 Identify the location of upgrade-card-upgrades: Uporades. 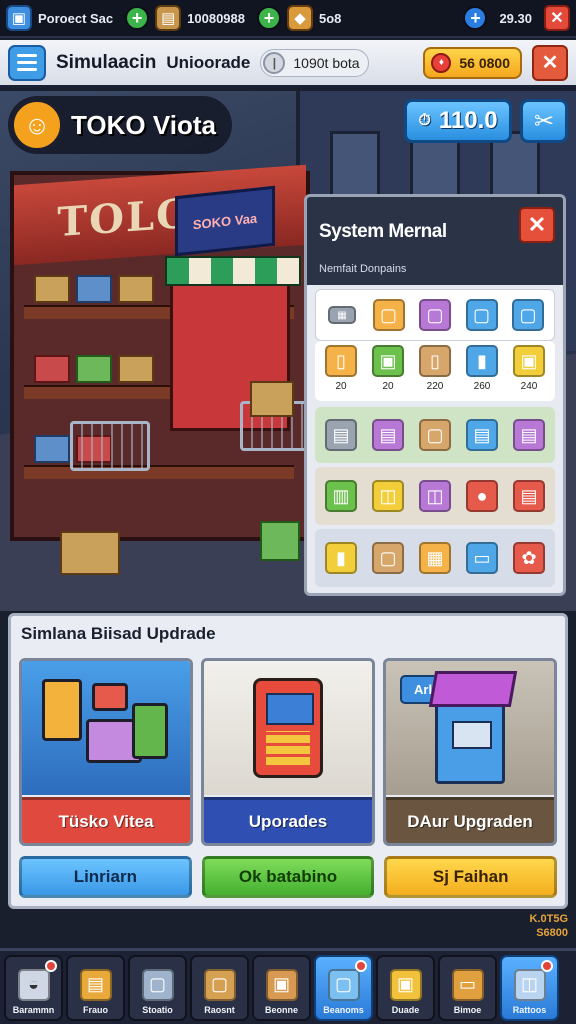
(288, 752).